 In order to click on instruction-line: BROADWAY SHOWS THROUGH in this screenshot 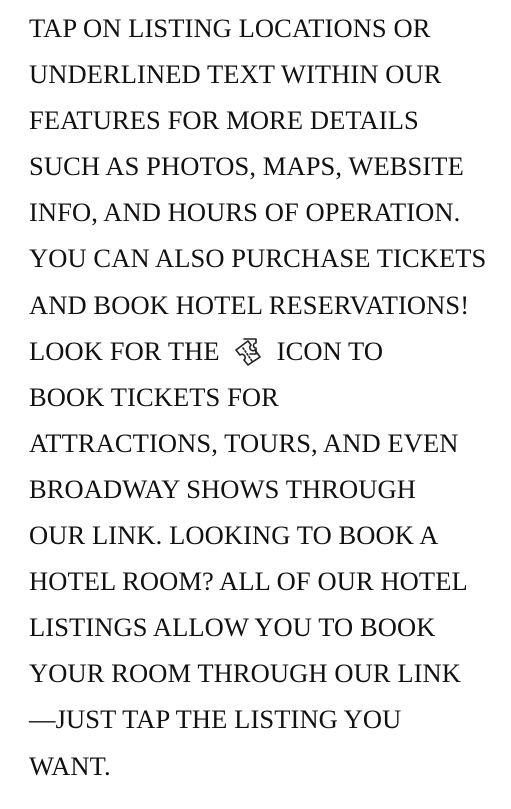, I will do `click(222, 488)`.